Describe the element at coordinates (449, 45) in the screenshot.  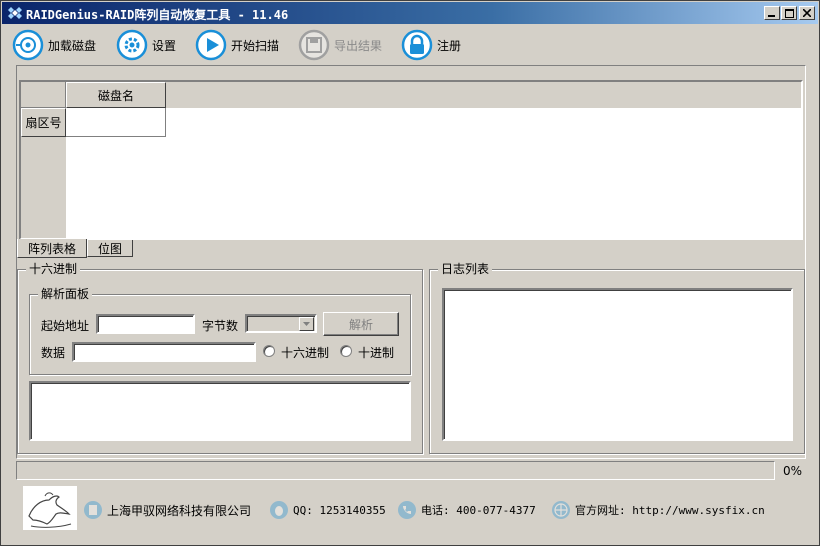
I see `register-label: 注册` at that location.